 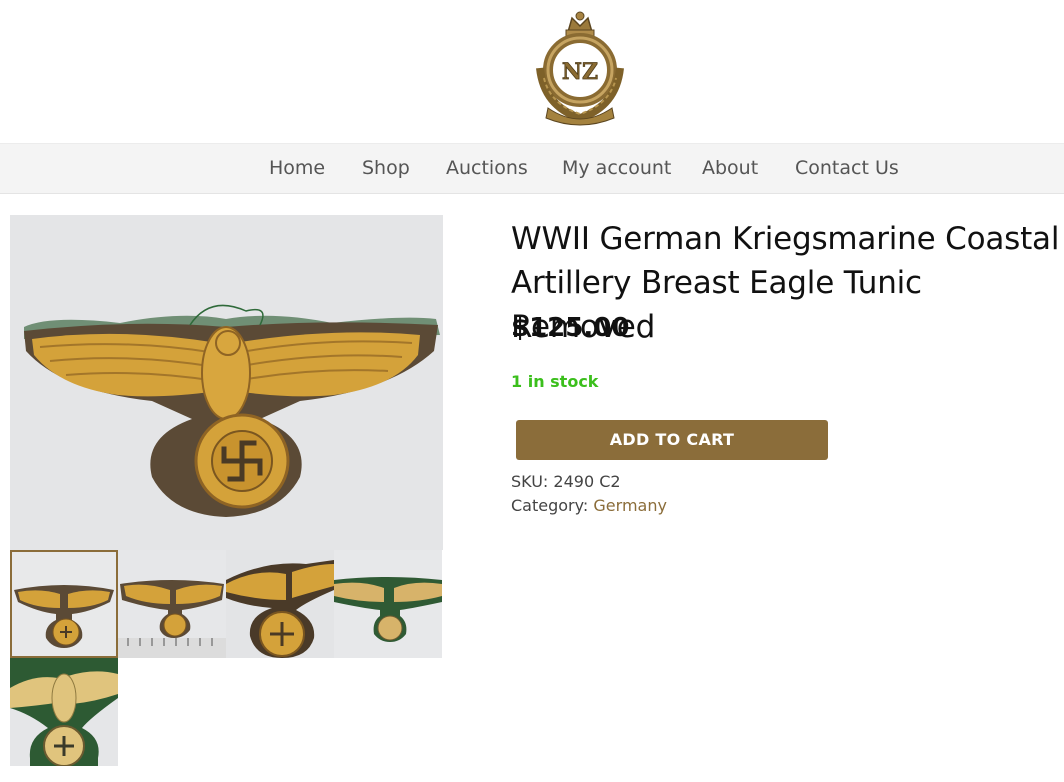 What do you see at coordinates (386, 168) in the screenshot?
I see `nav-shop: Shop` at bounding box center [386, 168].